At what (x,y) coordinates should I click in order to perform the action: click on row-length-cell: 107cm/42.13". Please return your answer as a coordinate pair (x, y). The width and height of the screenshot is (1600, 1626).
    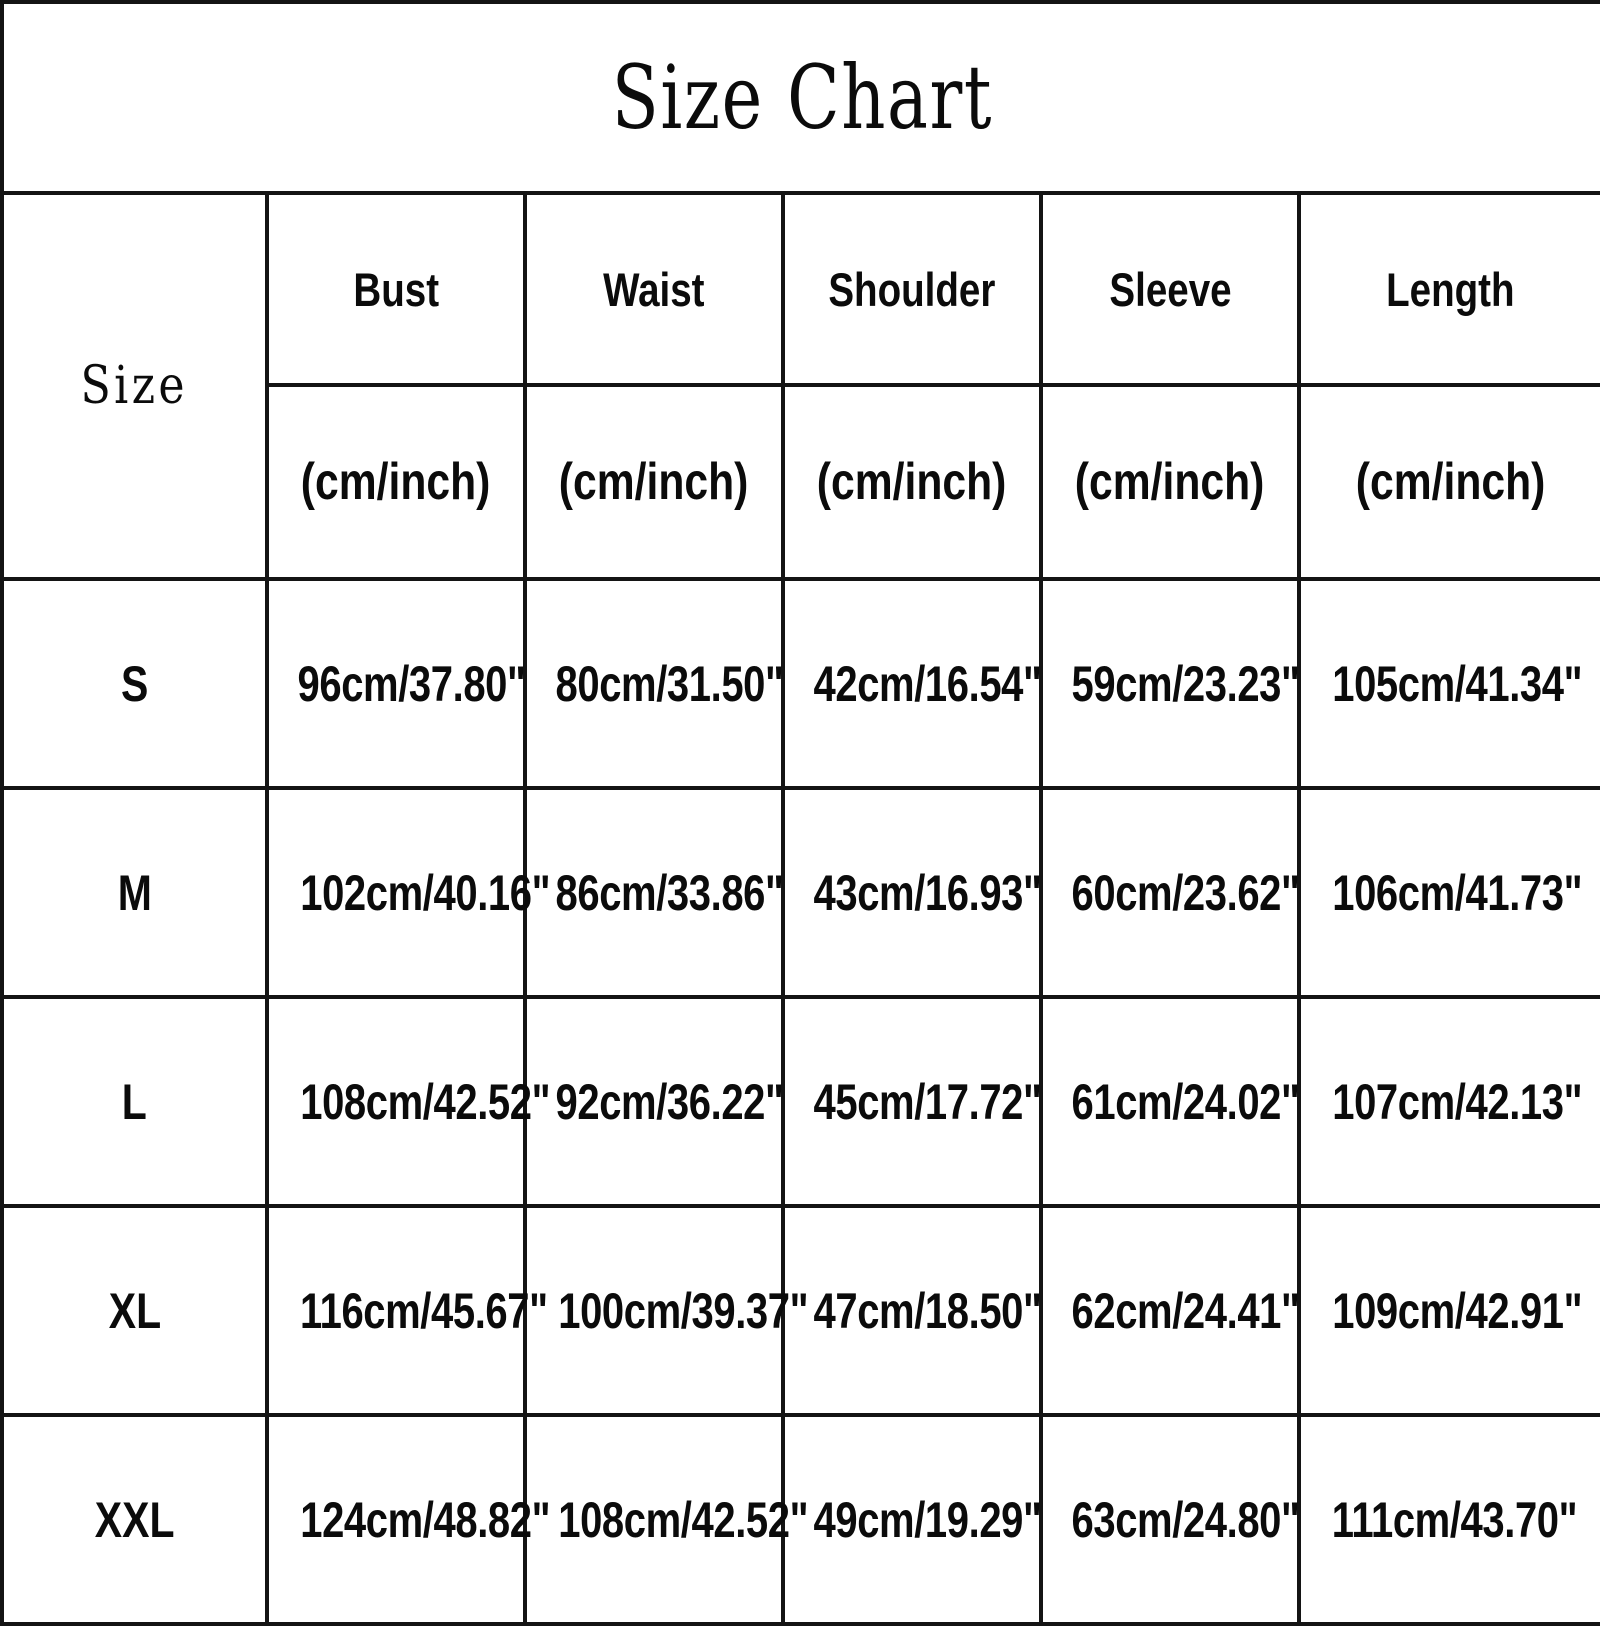
    Looking at the image, I should click on (1448, 1101).